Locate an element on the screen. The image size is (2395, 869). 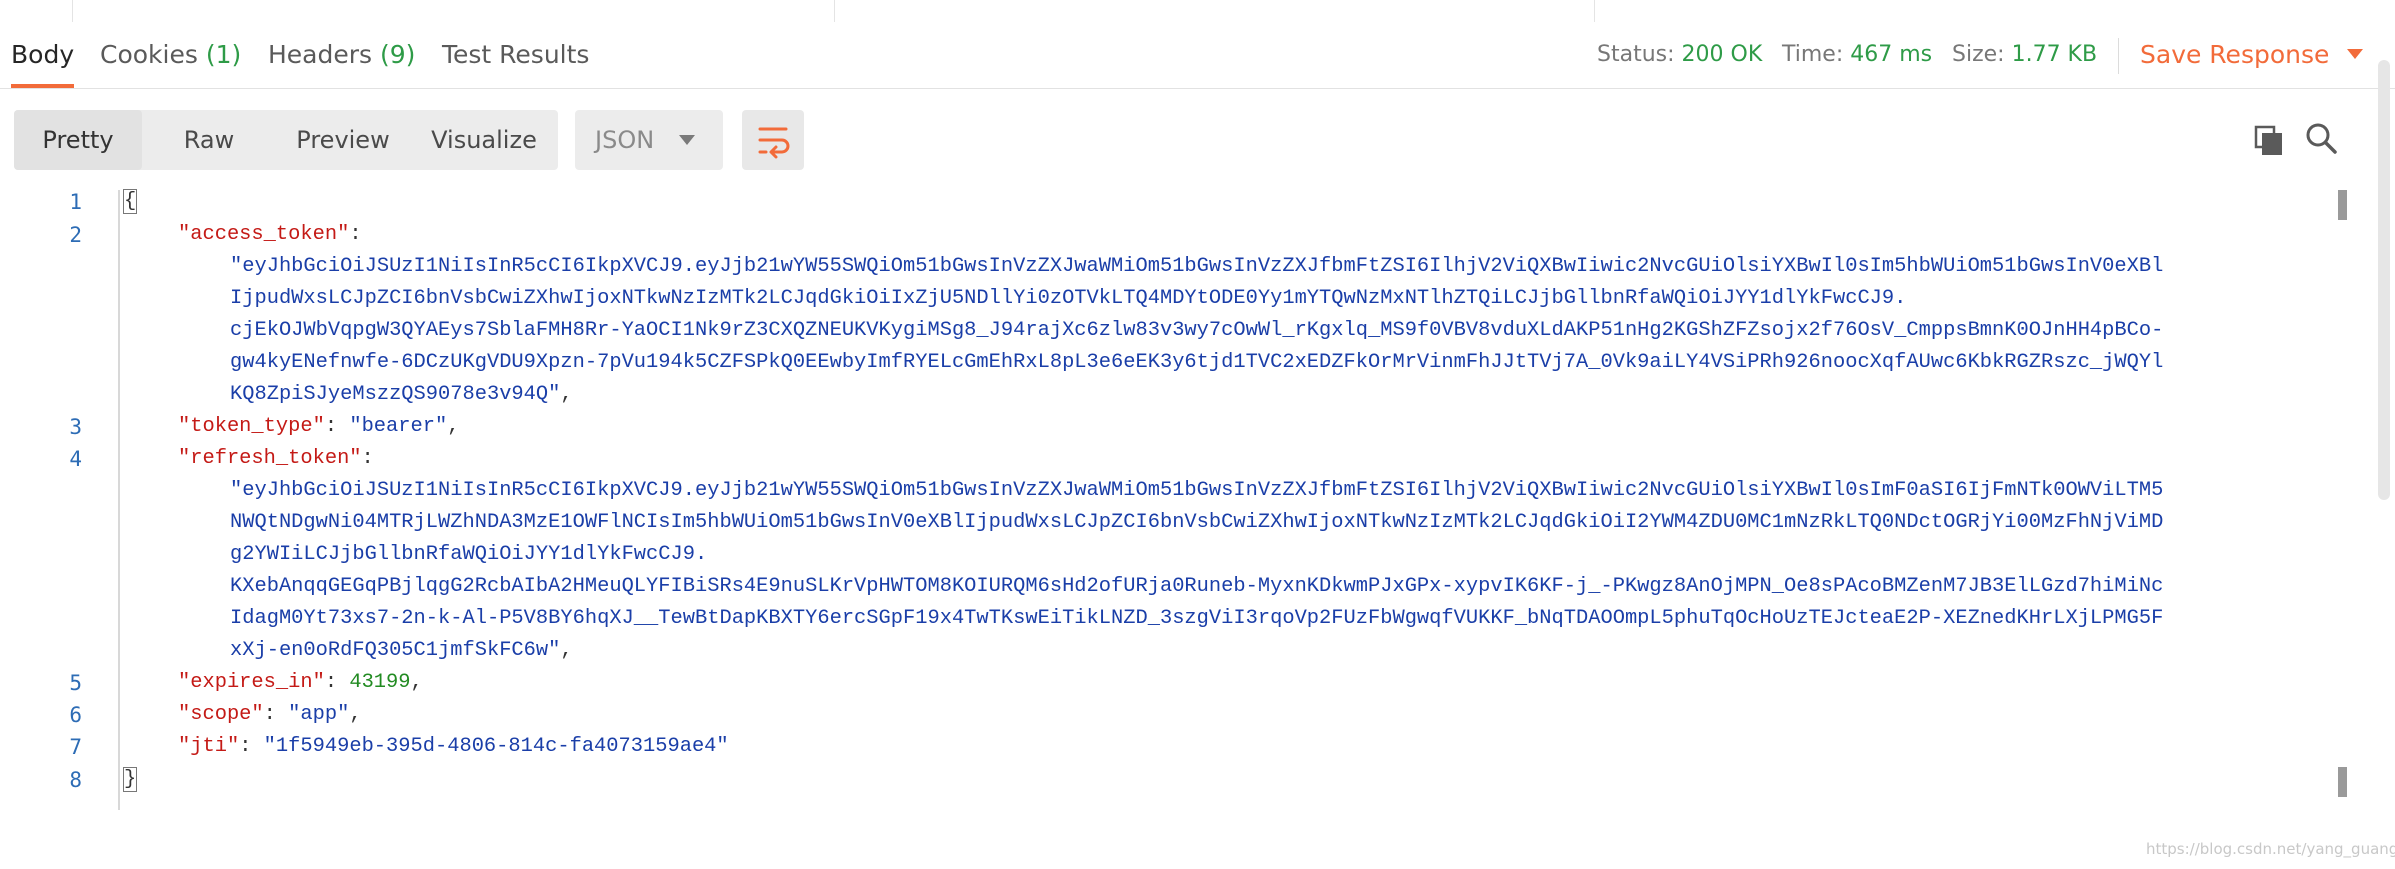
code-line: "token_type": "bearer", is located at coordinates (318, 426).